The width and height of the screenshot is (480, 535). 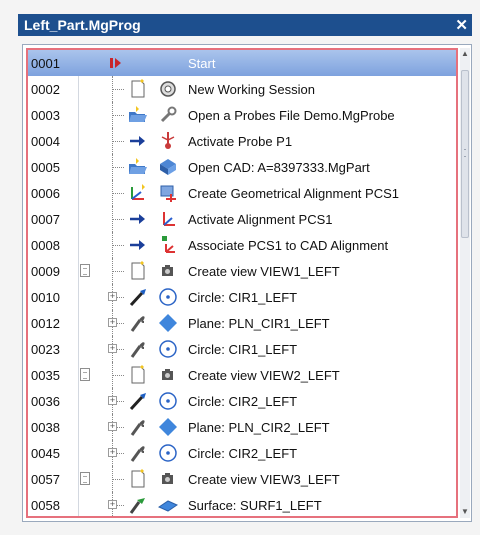 What do you see at coordinates (45, 297) in the screenshot?
I see `step-number: 0010` at bounding box center [45, 297].